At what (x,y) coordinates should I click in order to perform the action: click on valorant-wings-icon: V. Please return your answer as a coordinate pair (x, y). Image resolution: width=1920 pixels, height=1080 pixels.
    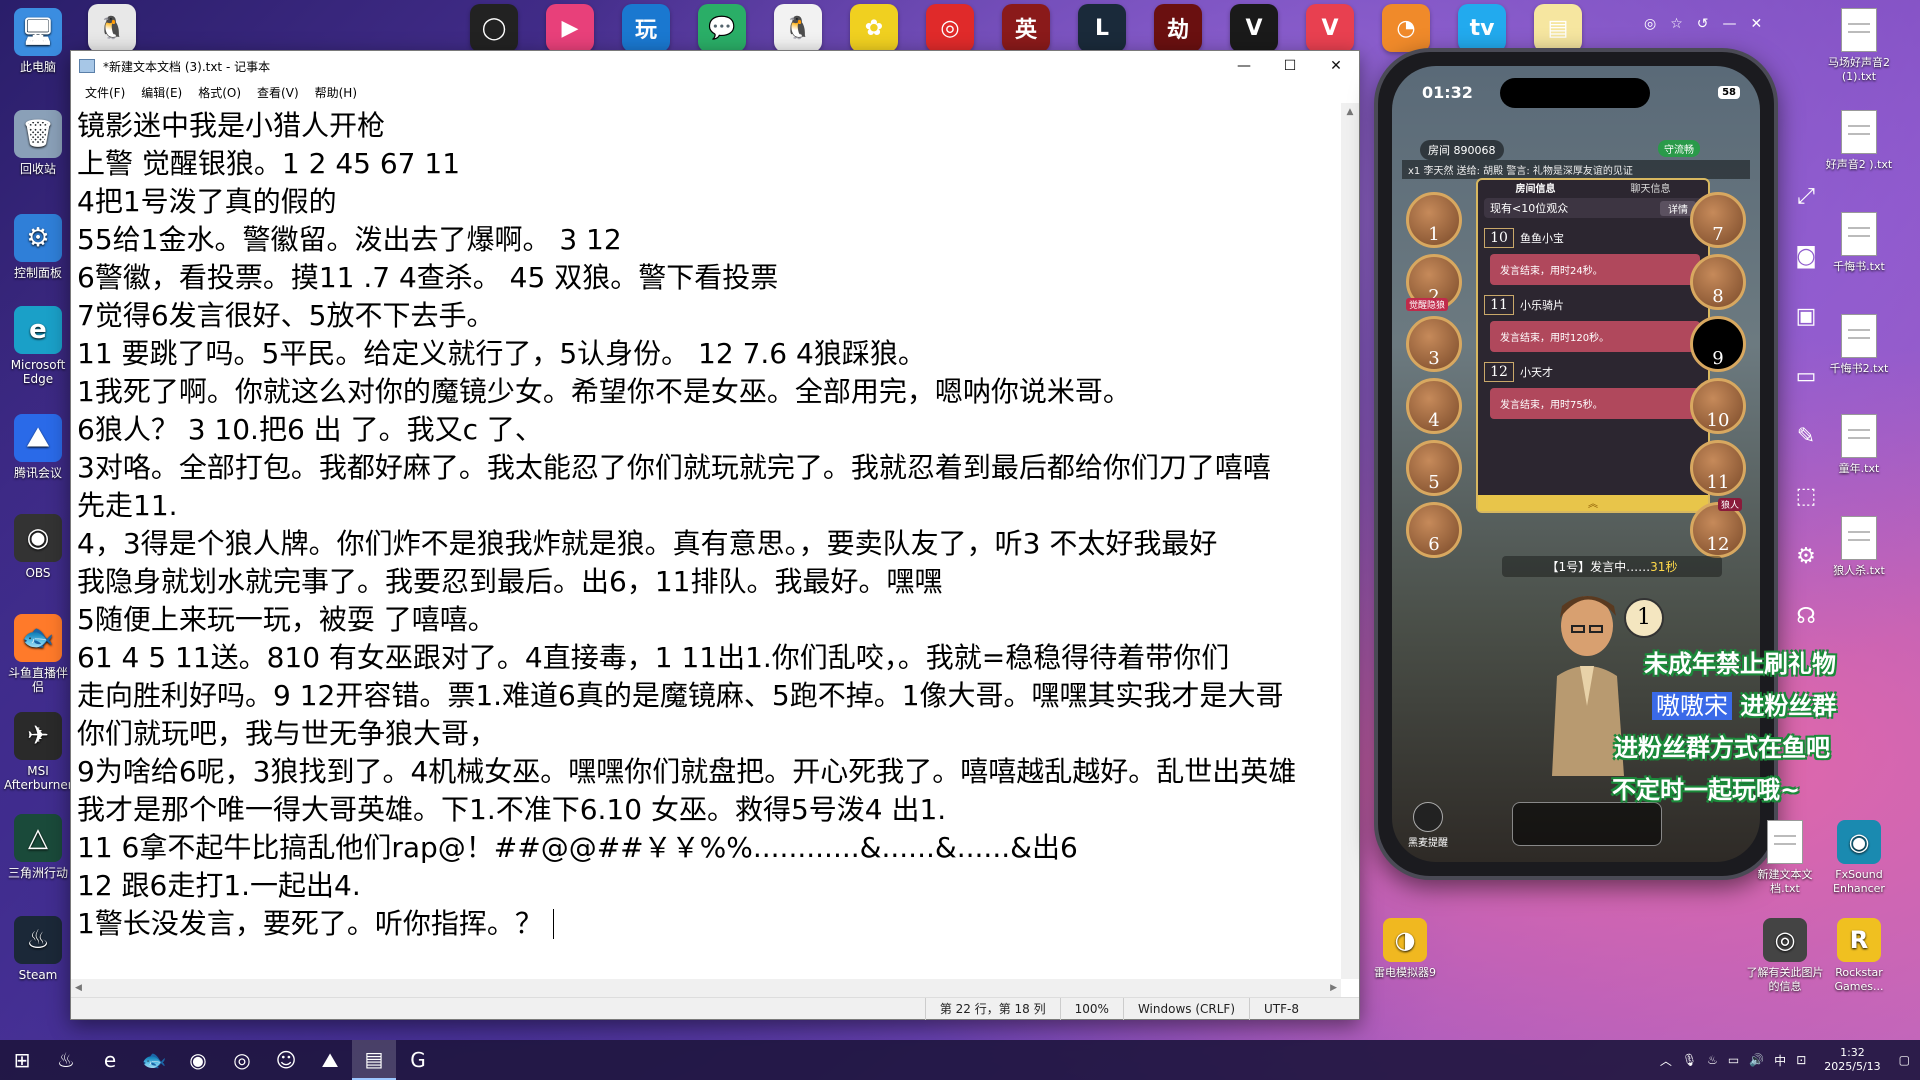
    Looking at the image, I should click on (1254, 28).